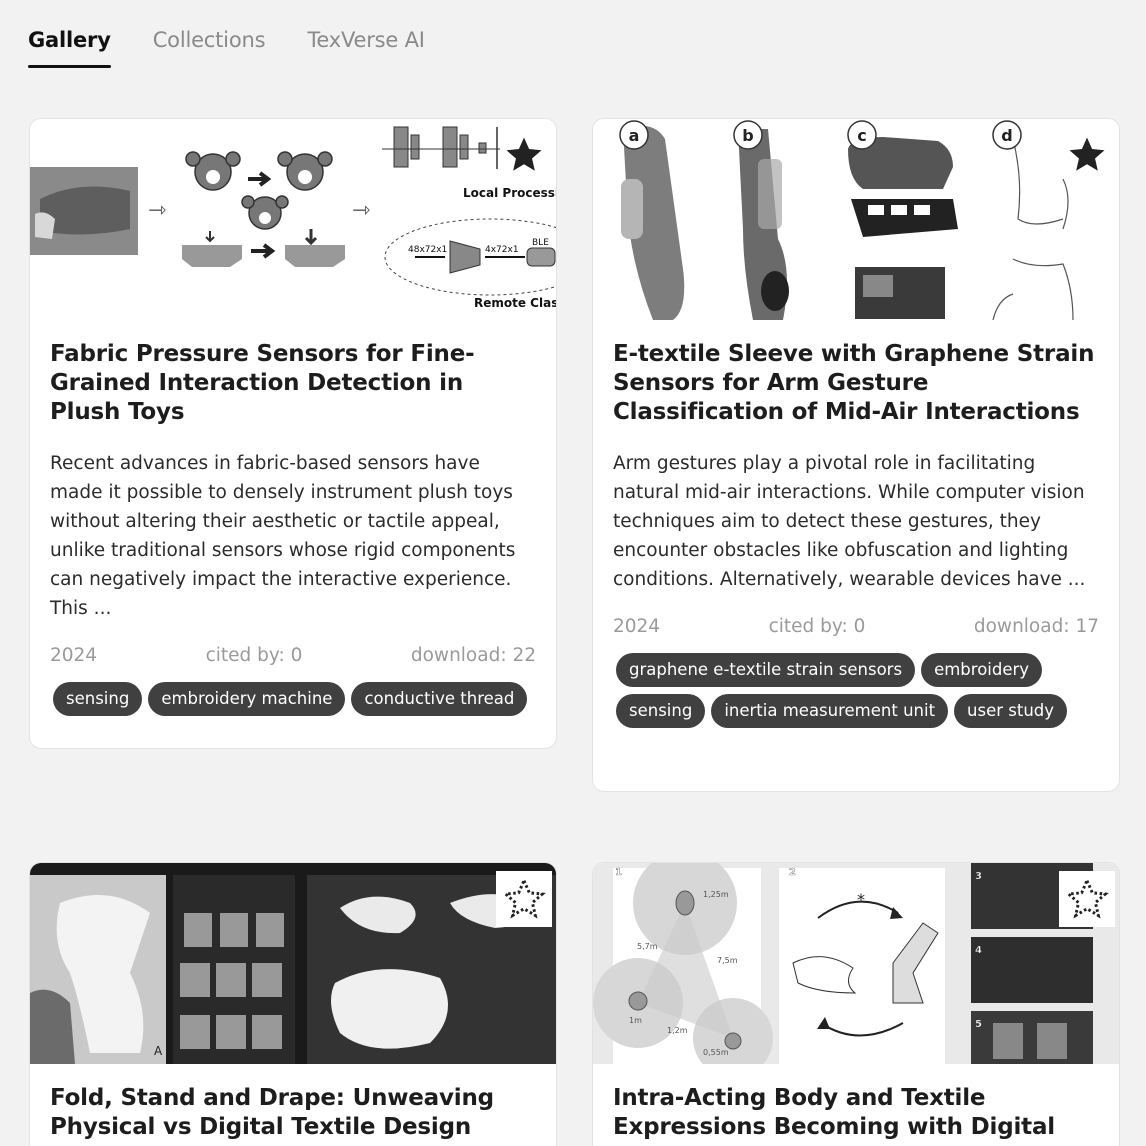 Image resolution: width=1146 pixels, height=1146 pixels. I want to click on paper-meta: 2024 cited by: 0 download: 17, so click(856, 626).